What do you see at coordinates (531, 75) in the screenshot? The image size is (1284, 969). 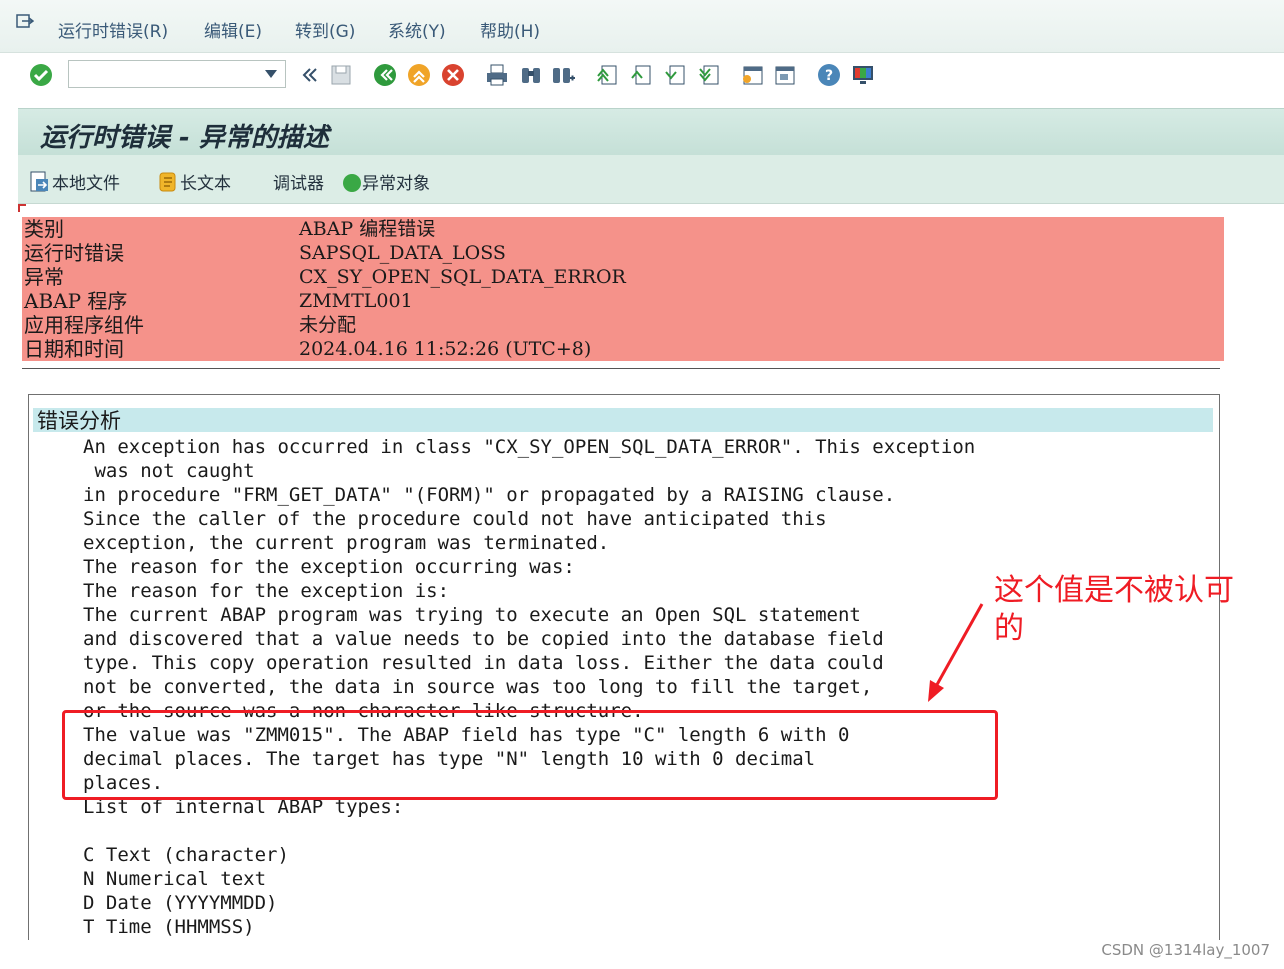 I see `find-icon` at bounding box center [531, 75].